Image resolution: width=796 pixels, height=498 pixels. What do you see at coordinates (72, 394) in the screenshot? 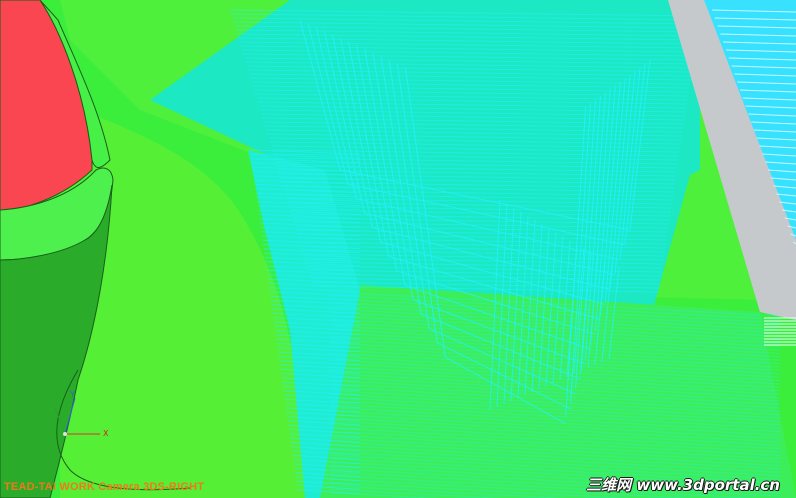
I see `triad-y-label: Y` at bounding box center [72, 394].